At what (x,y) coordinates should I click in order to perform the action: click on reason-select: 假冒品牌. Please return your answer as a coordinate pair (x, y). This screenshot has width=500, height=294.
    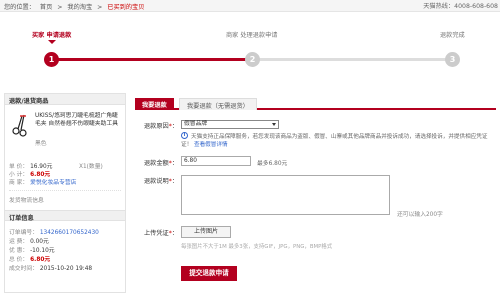
    Looking at the image, I should click on (230, 124).